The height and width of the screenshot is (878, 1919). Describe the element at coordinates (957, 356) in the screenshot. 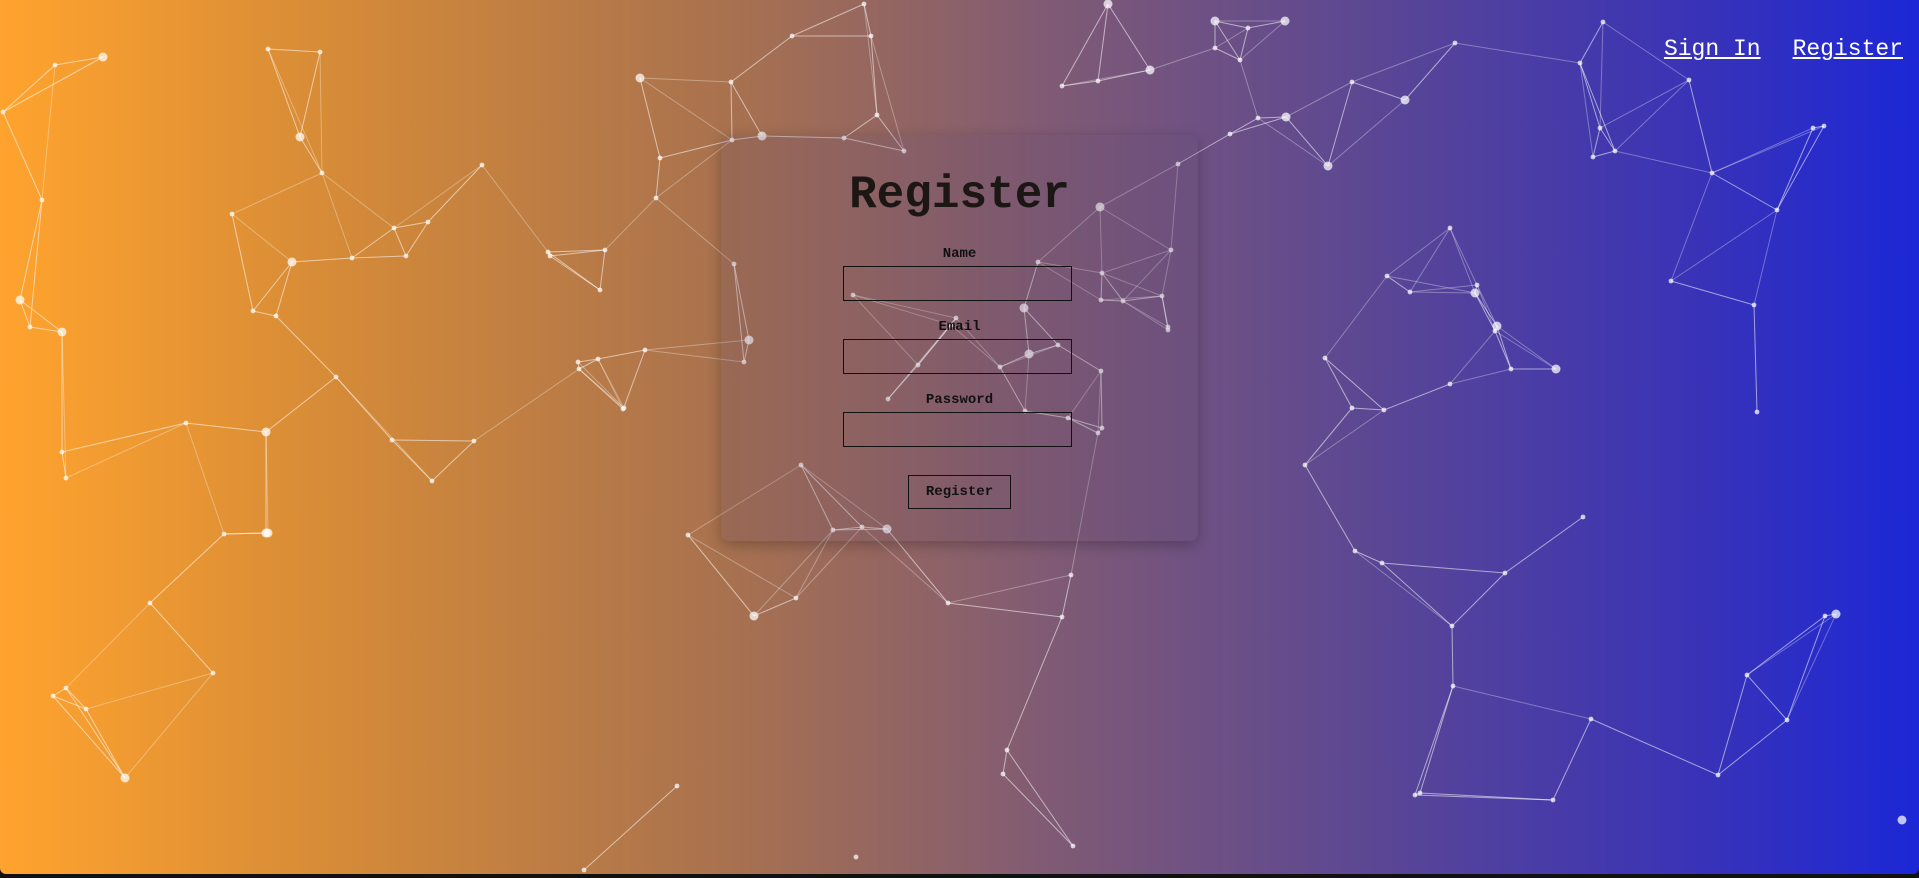

I see `email-field` at that location.